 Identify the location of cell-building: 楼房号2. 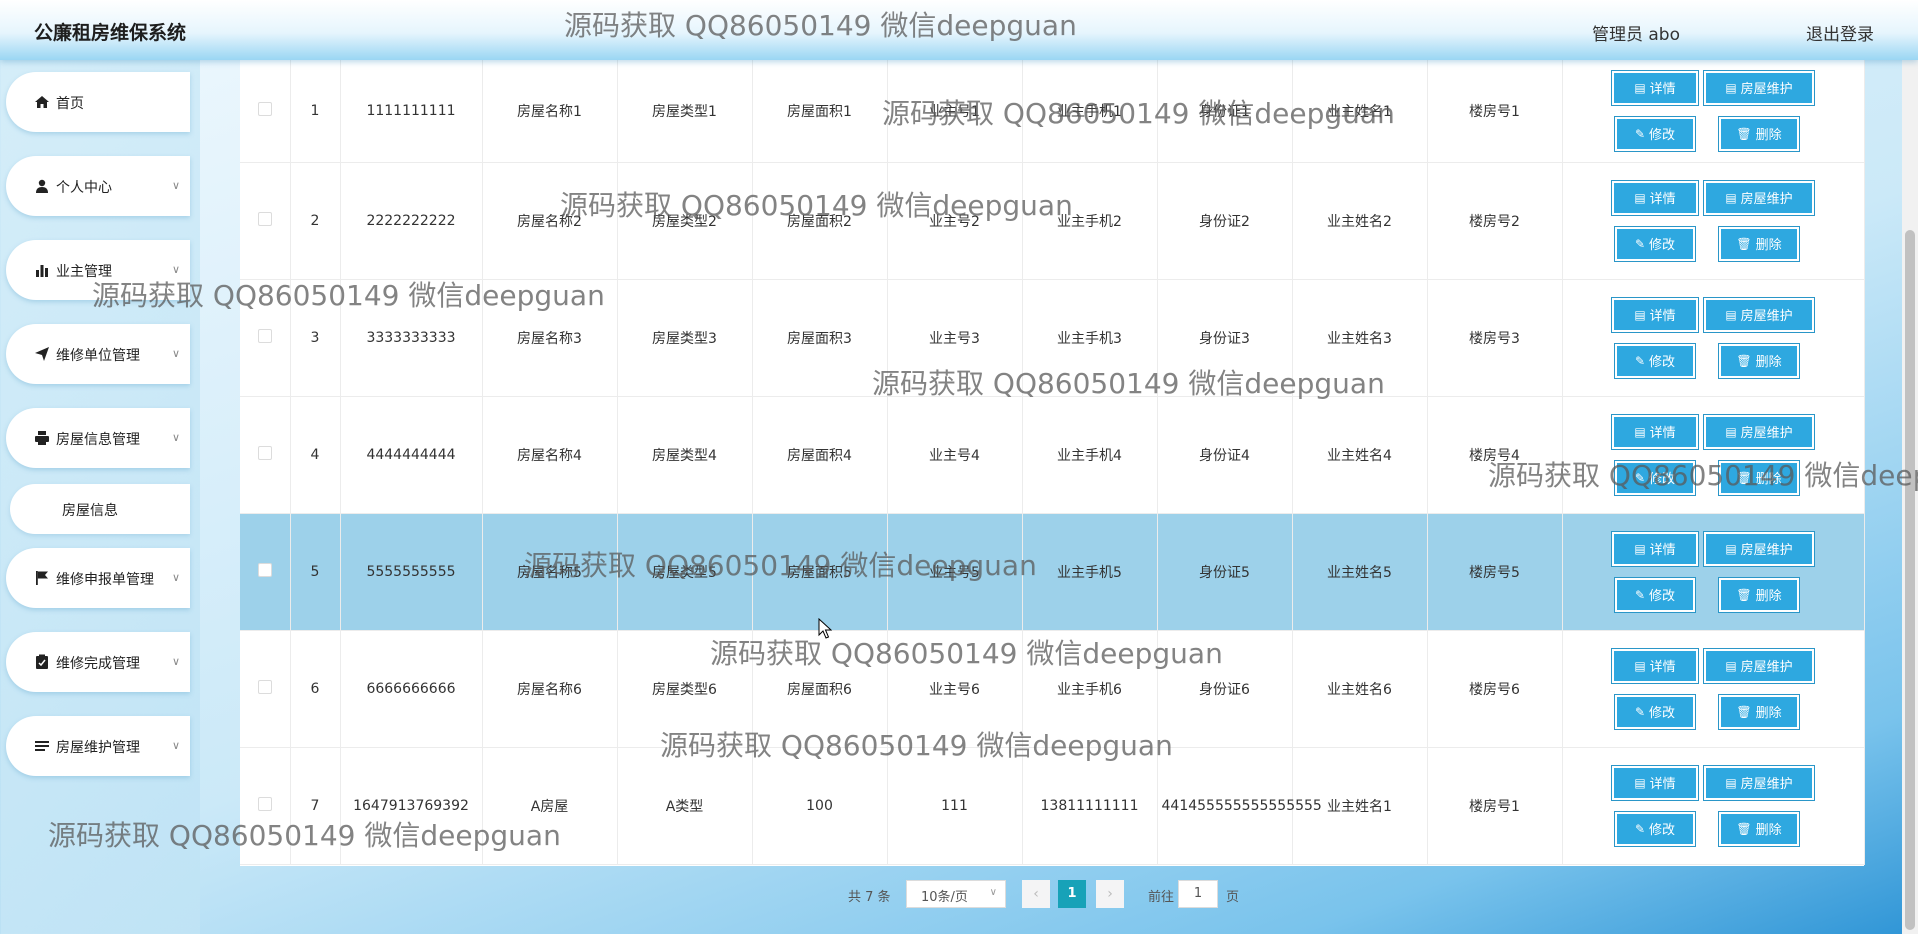
(1495, 221).